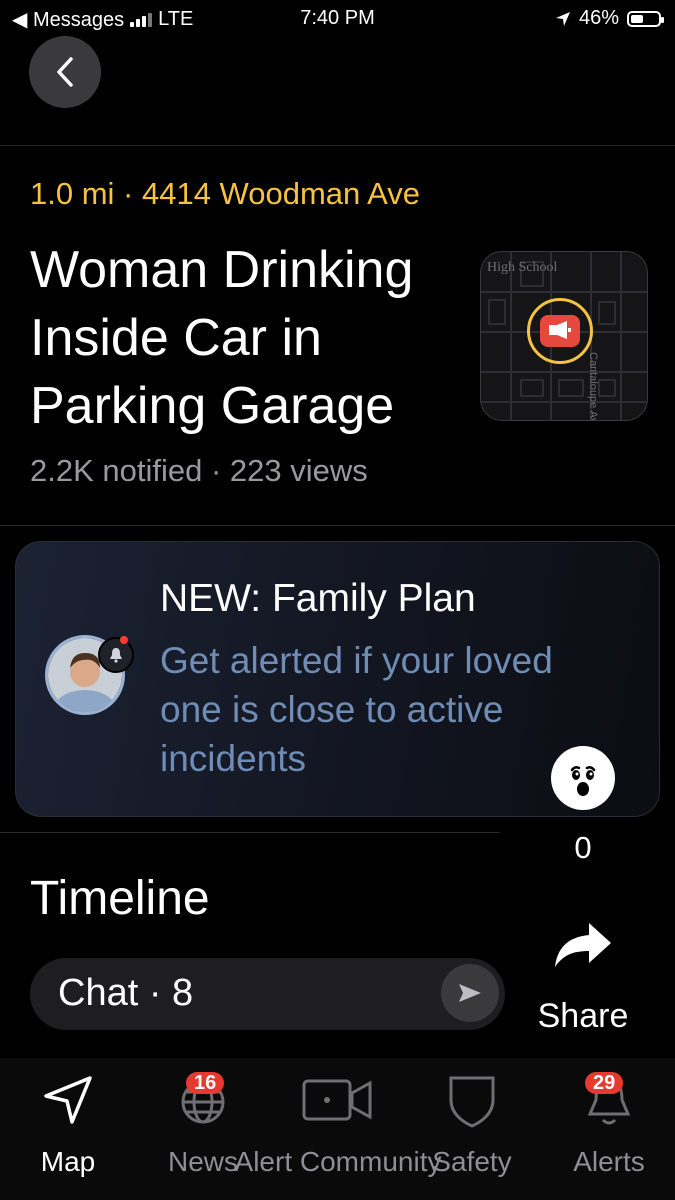 The width and height of the screenshot is (675, 1200). Describe the element at coordinates (593, 386) in the screenshot. I see `map-street-label: Cantaloupe Ave` at that location.